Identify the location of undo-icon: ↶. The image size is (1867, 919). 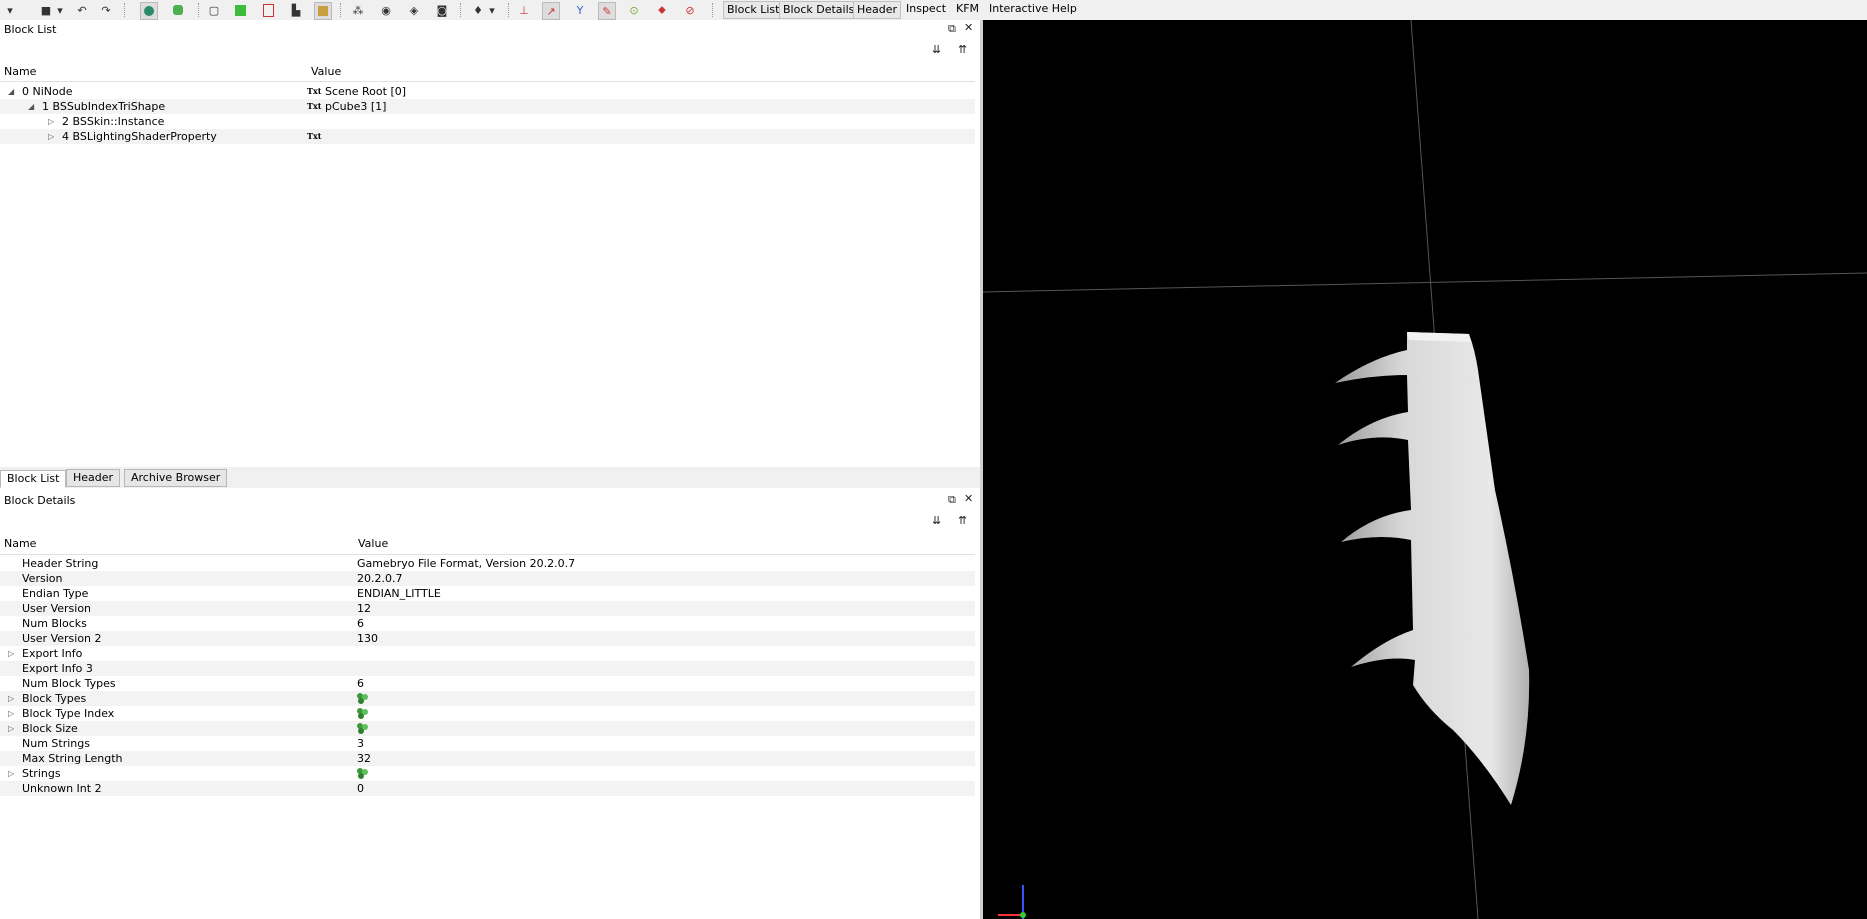
(82, 10).